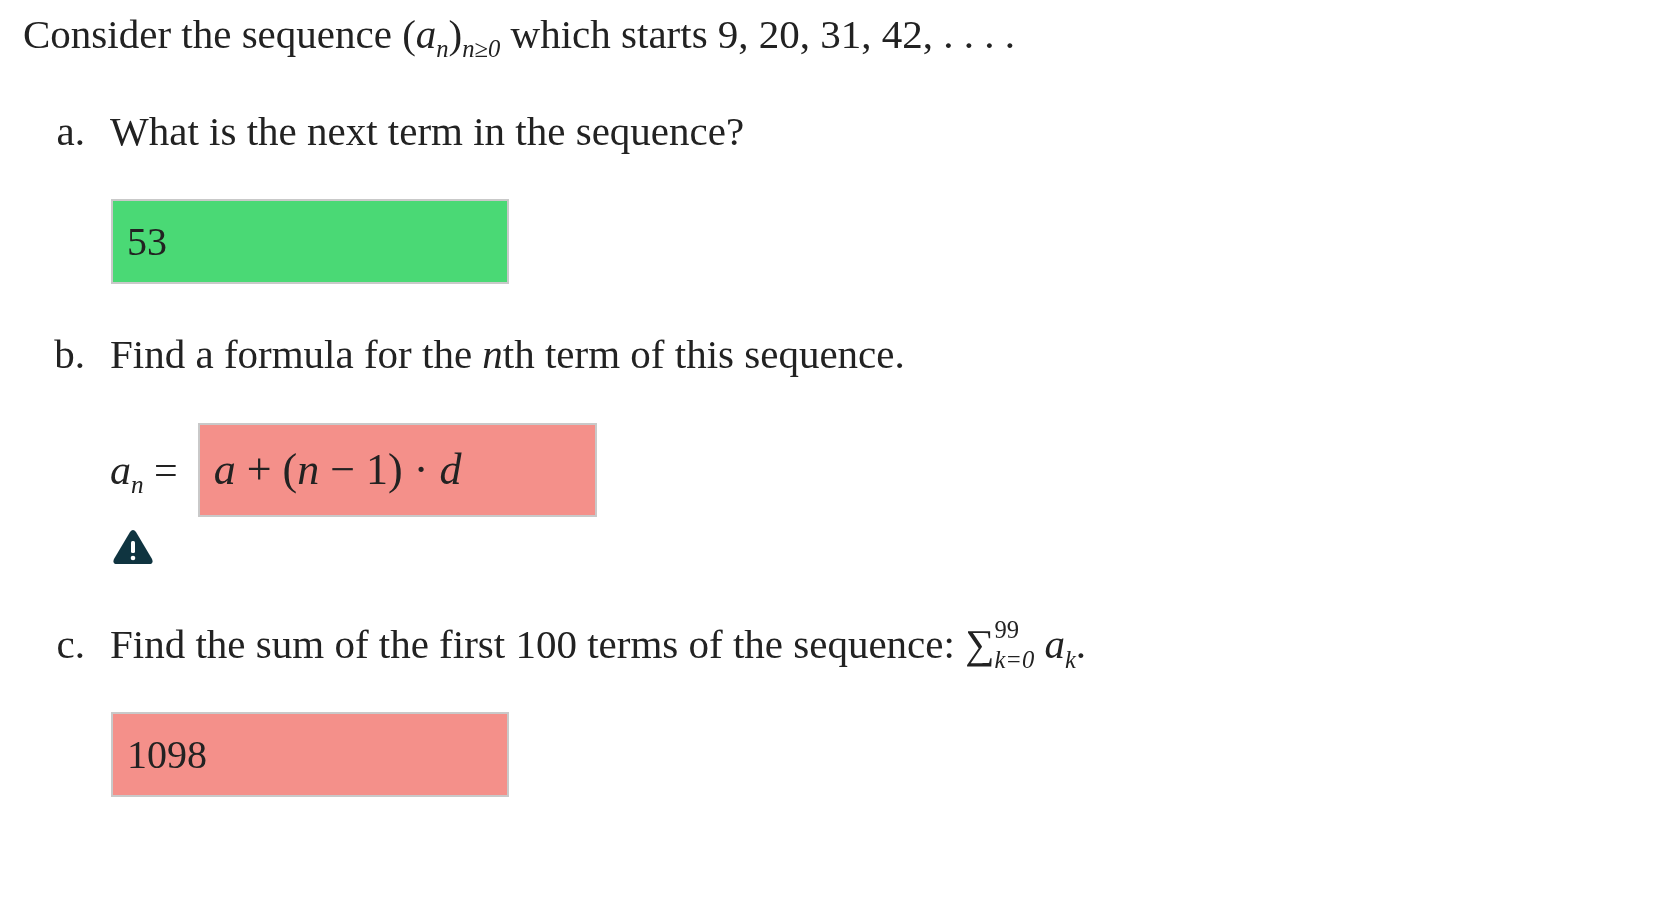  Describe the element at coordinates (69, 354) in the screenshot. I see `part-label: b.` at that location.